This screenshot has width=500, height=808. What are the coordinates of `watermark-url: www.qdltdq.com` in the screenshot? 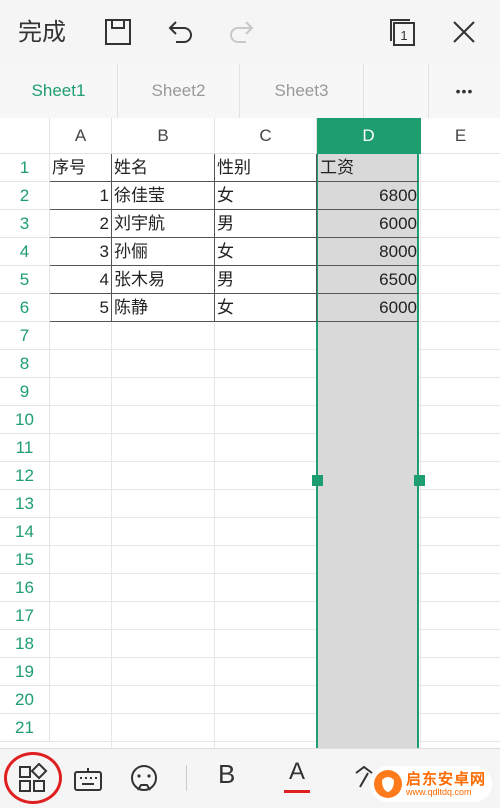 It's located at (439, 792).